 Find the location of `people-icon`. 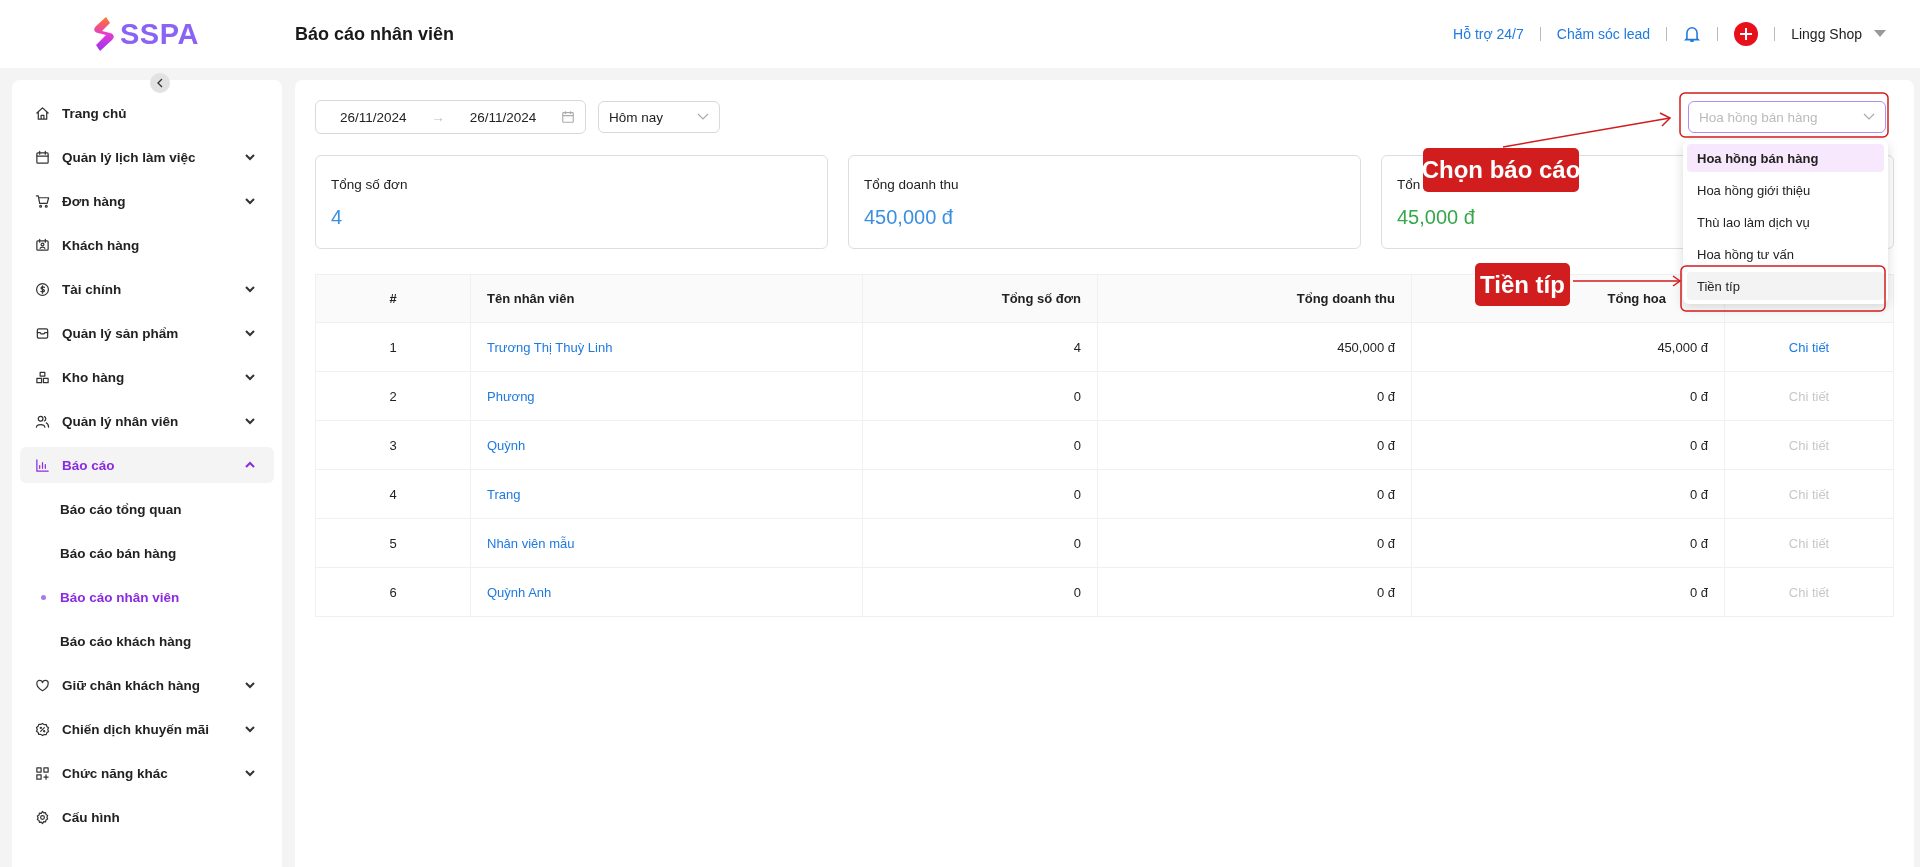

people-icon is located at coordinates (42, 421).